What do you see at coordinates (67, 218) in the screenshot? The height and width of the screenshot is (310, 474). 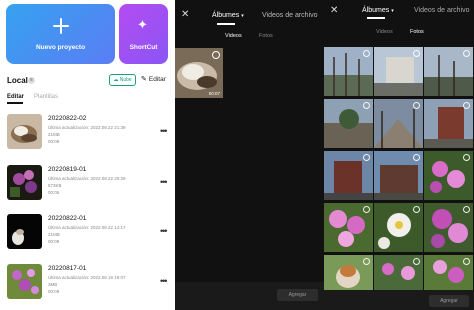 I see `project-name: 20220822-01` at bounding box center [67, 218].